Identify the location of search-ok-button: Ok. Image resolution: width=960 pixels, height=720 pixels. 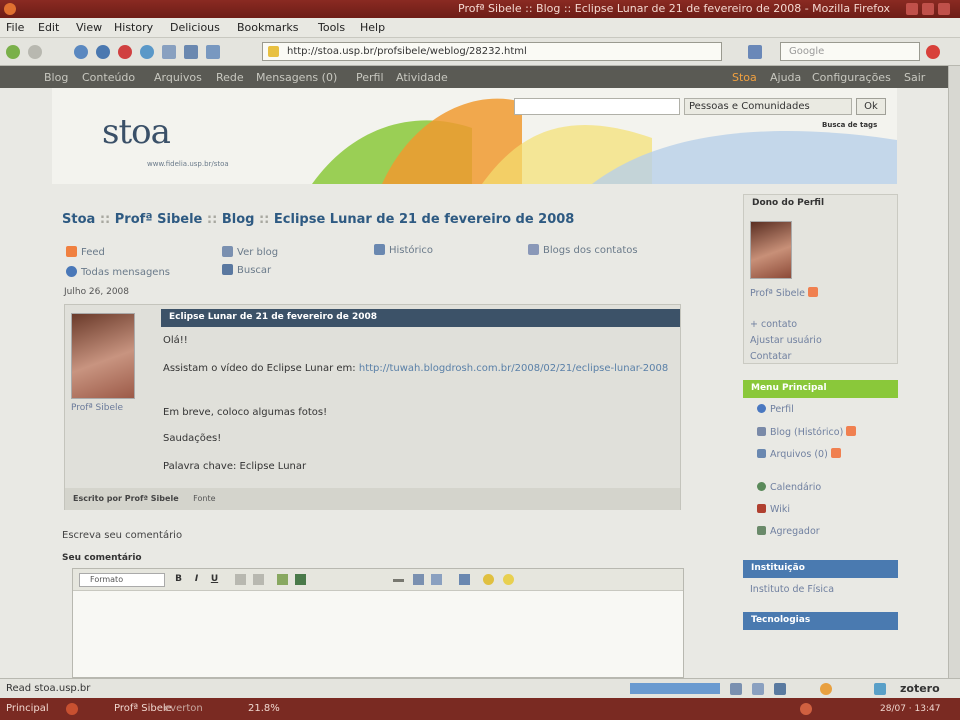
(871, 106).